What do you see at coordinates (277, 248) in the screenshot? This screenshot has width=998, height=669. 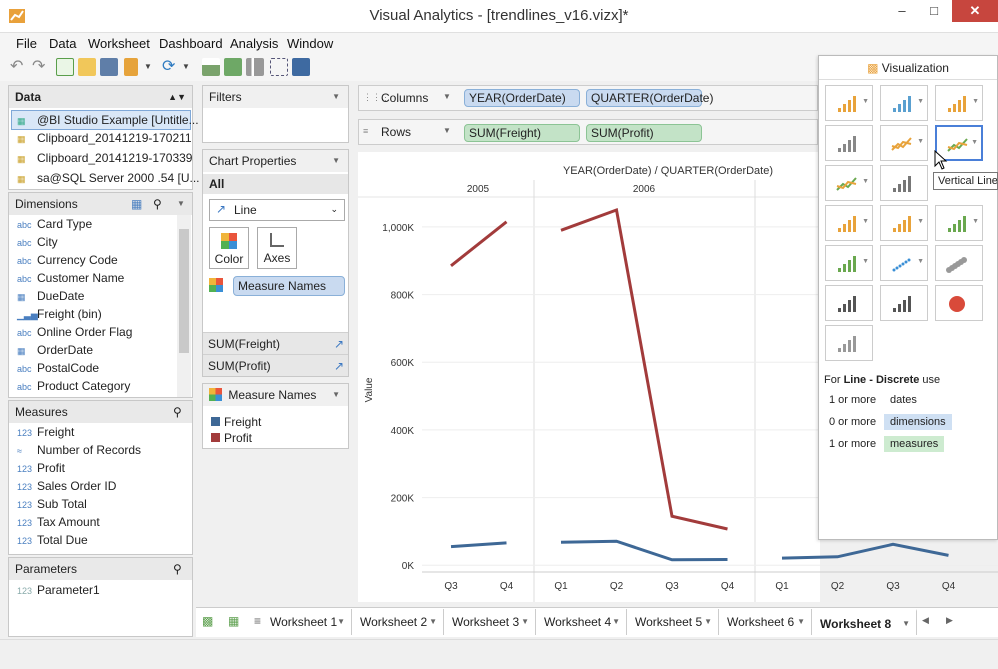 I see `axes-button: Axes` at bounding box center [277, 248].